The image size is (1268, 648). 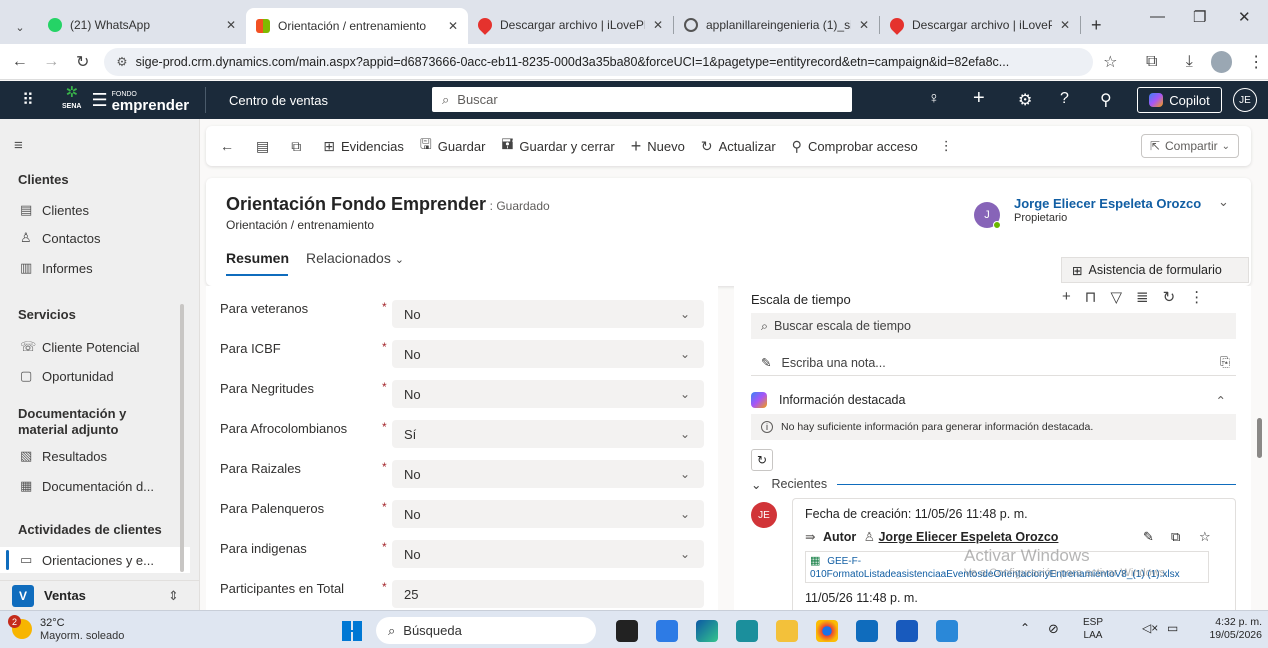 I want to click on regenerate-button: ↻, so click(x=762, y=460).